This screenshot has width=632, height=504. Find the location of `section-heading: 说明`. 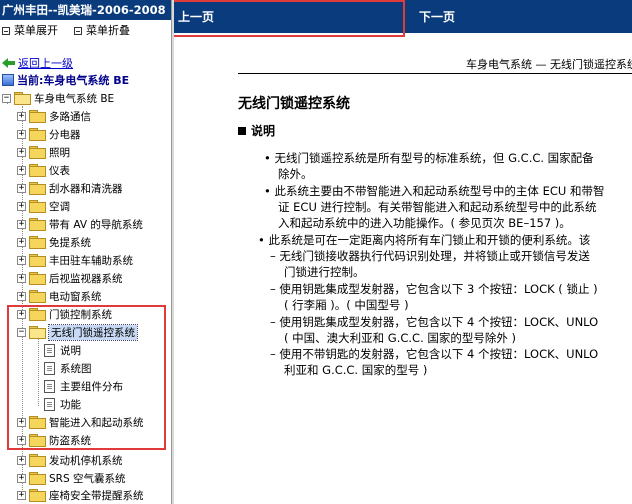

section-heading: 说明 is located at coordinates (256, 130).